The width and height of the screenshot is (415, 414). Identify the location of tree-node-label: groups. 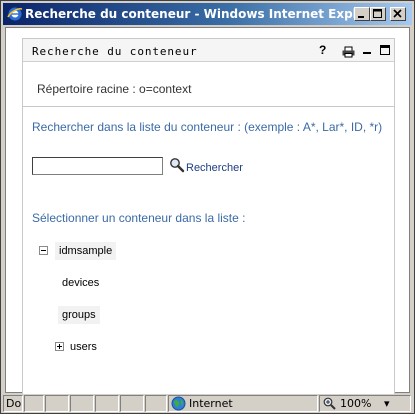
(79, 315).